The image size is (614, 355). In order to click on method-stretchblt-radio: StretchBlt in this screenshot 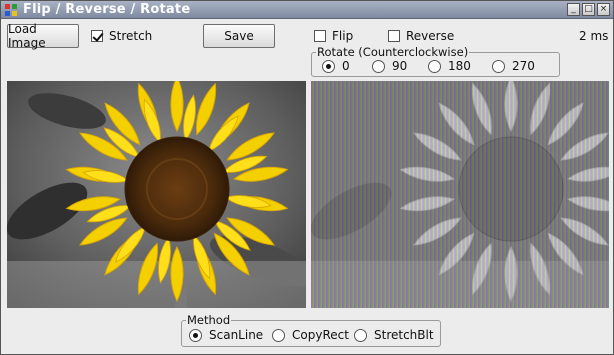, I will do `click(394, 335)`.